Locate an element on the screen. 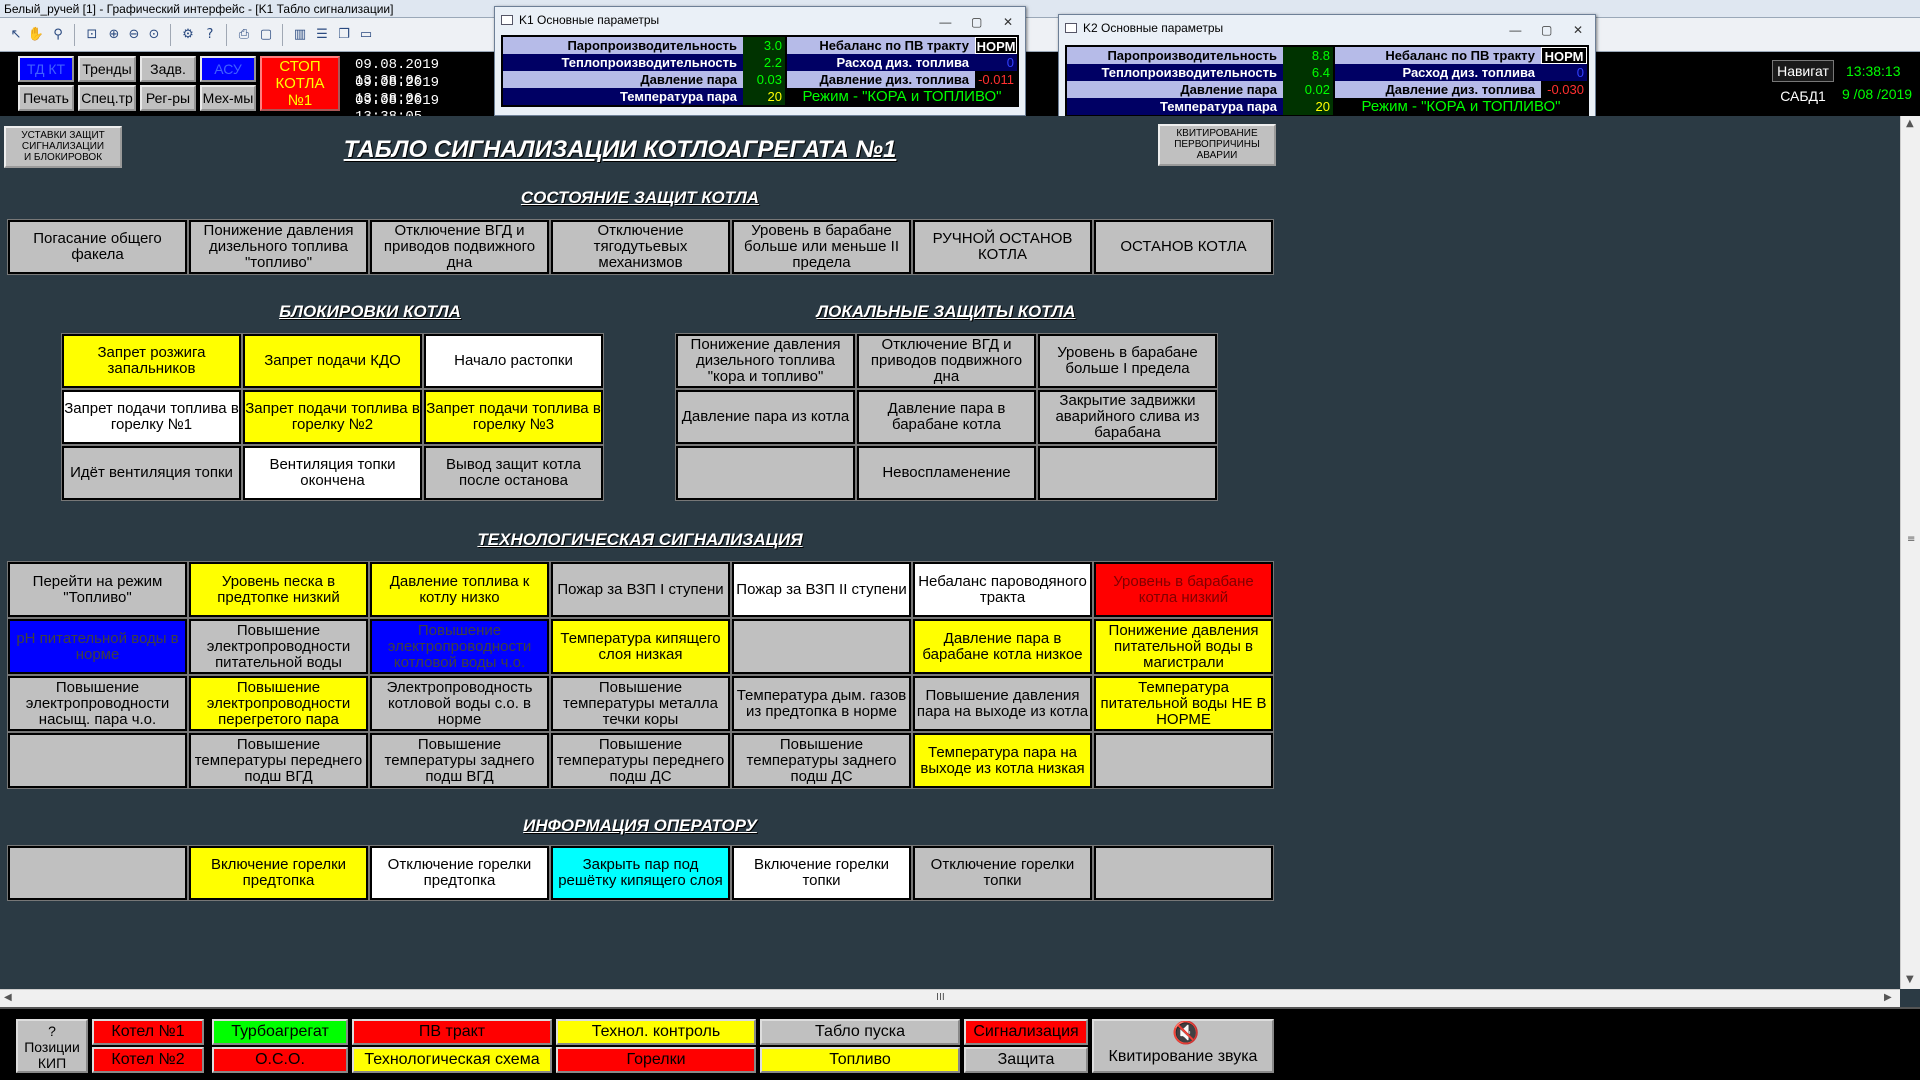  print-button: Печать is located at coordinates (46, 98).